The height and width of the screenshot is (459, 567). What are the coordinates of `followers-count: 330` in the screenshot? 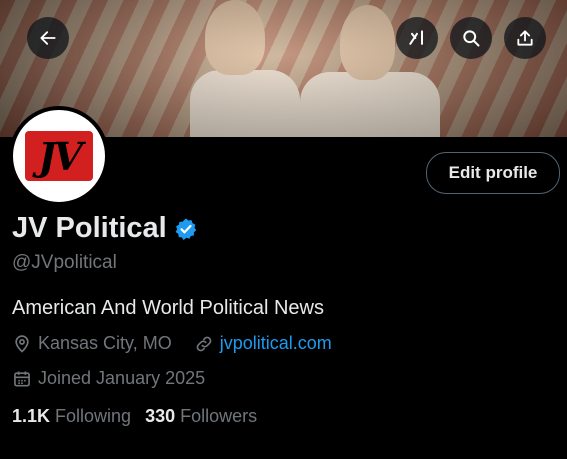 It's located at (160, 416).